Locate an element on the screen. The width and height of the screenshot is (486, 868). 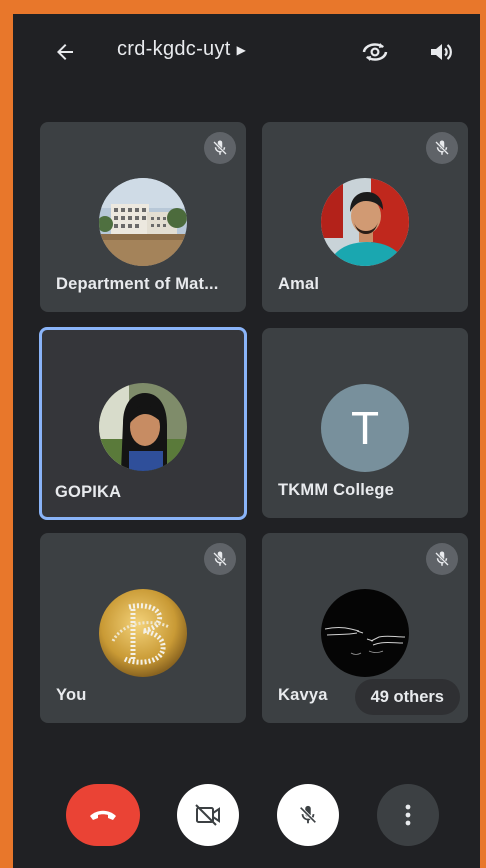
back-button is located at coordinates (65, 52).